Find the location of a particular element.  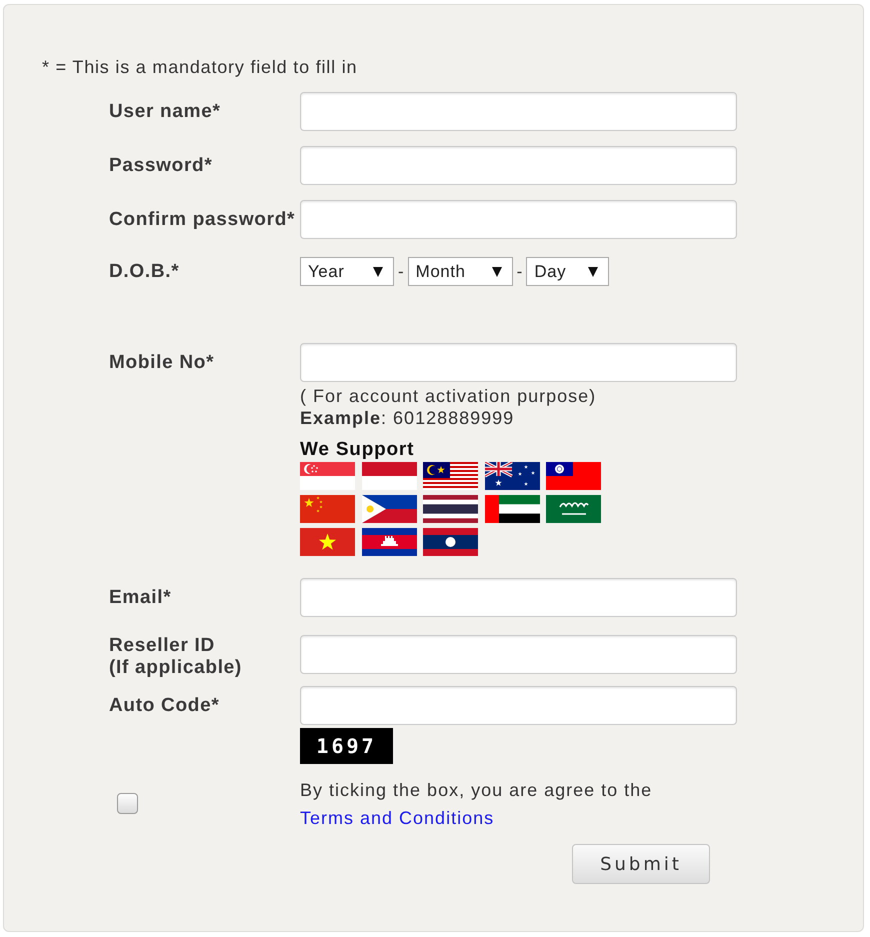

saudi-arabia-flag-icon is located at coordinates (574, 509).